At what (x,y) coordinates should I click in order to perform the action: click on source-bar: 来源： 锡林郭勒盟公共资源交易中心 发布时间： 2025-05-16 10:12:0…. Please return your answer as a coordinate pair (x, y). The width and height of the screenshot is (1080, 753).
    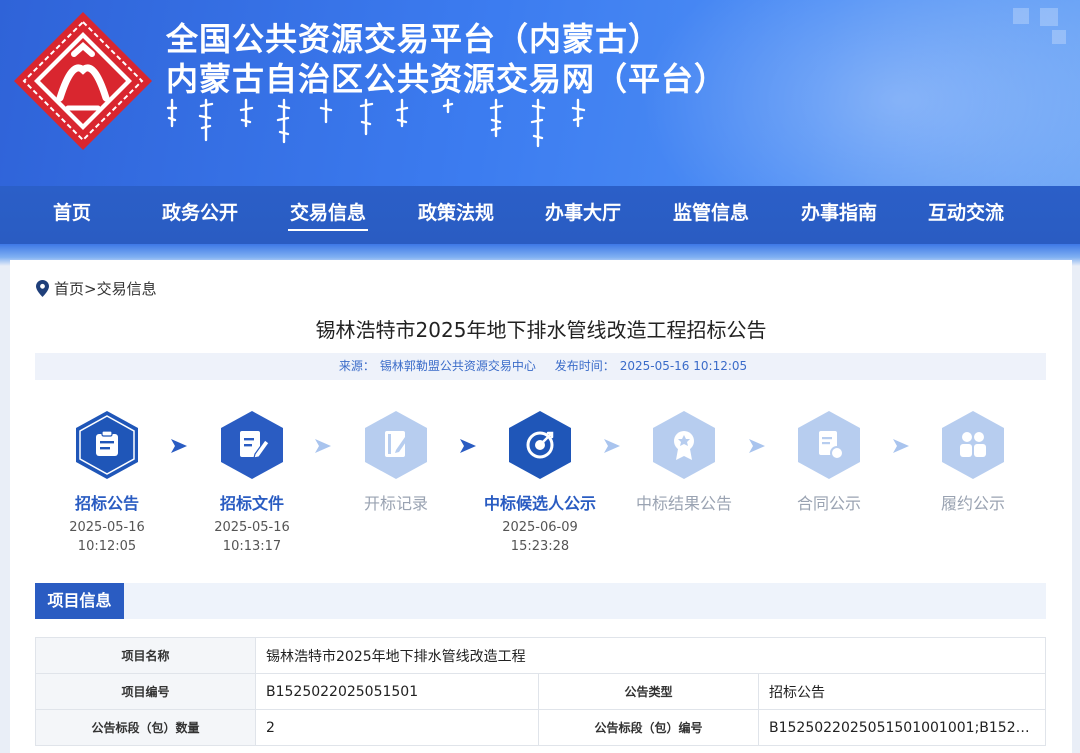
    Looking at the image, I should click on (540, 366).